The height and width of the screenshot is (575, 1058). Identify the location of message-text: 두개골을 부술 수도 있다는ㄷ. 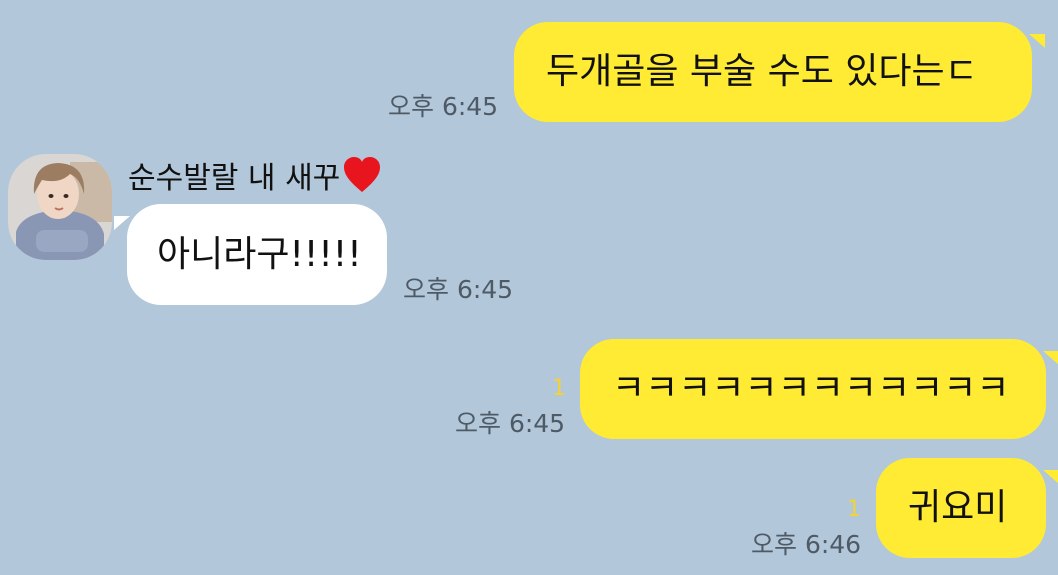
(762, 71).